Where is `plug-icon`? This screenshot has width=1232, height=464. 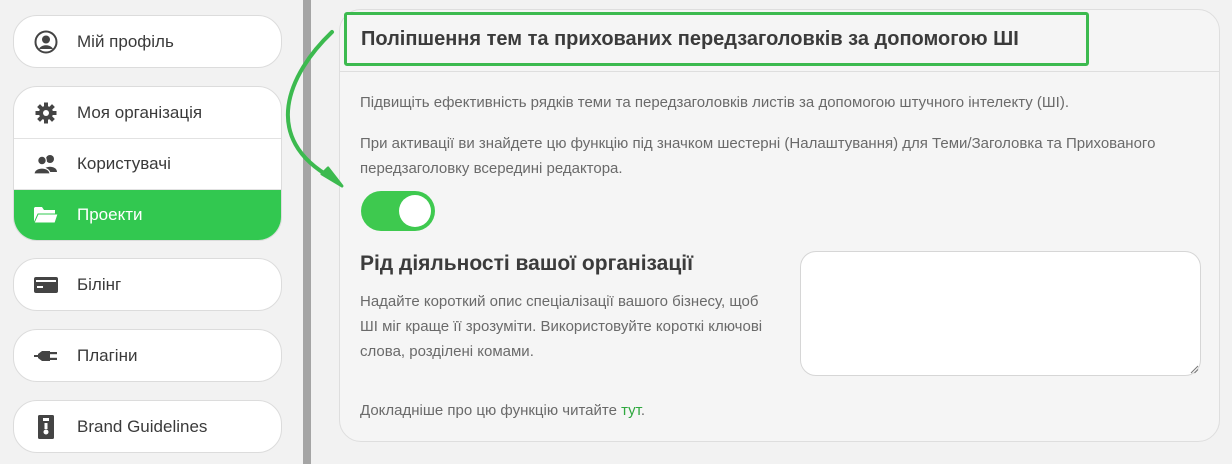 plug-icon is located at coordinates (46, 356).